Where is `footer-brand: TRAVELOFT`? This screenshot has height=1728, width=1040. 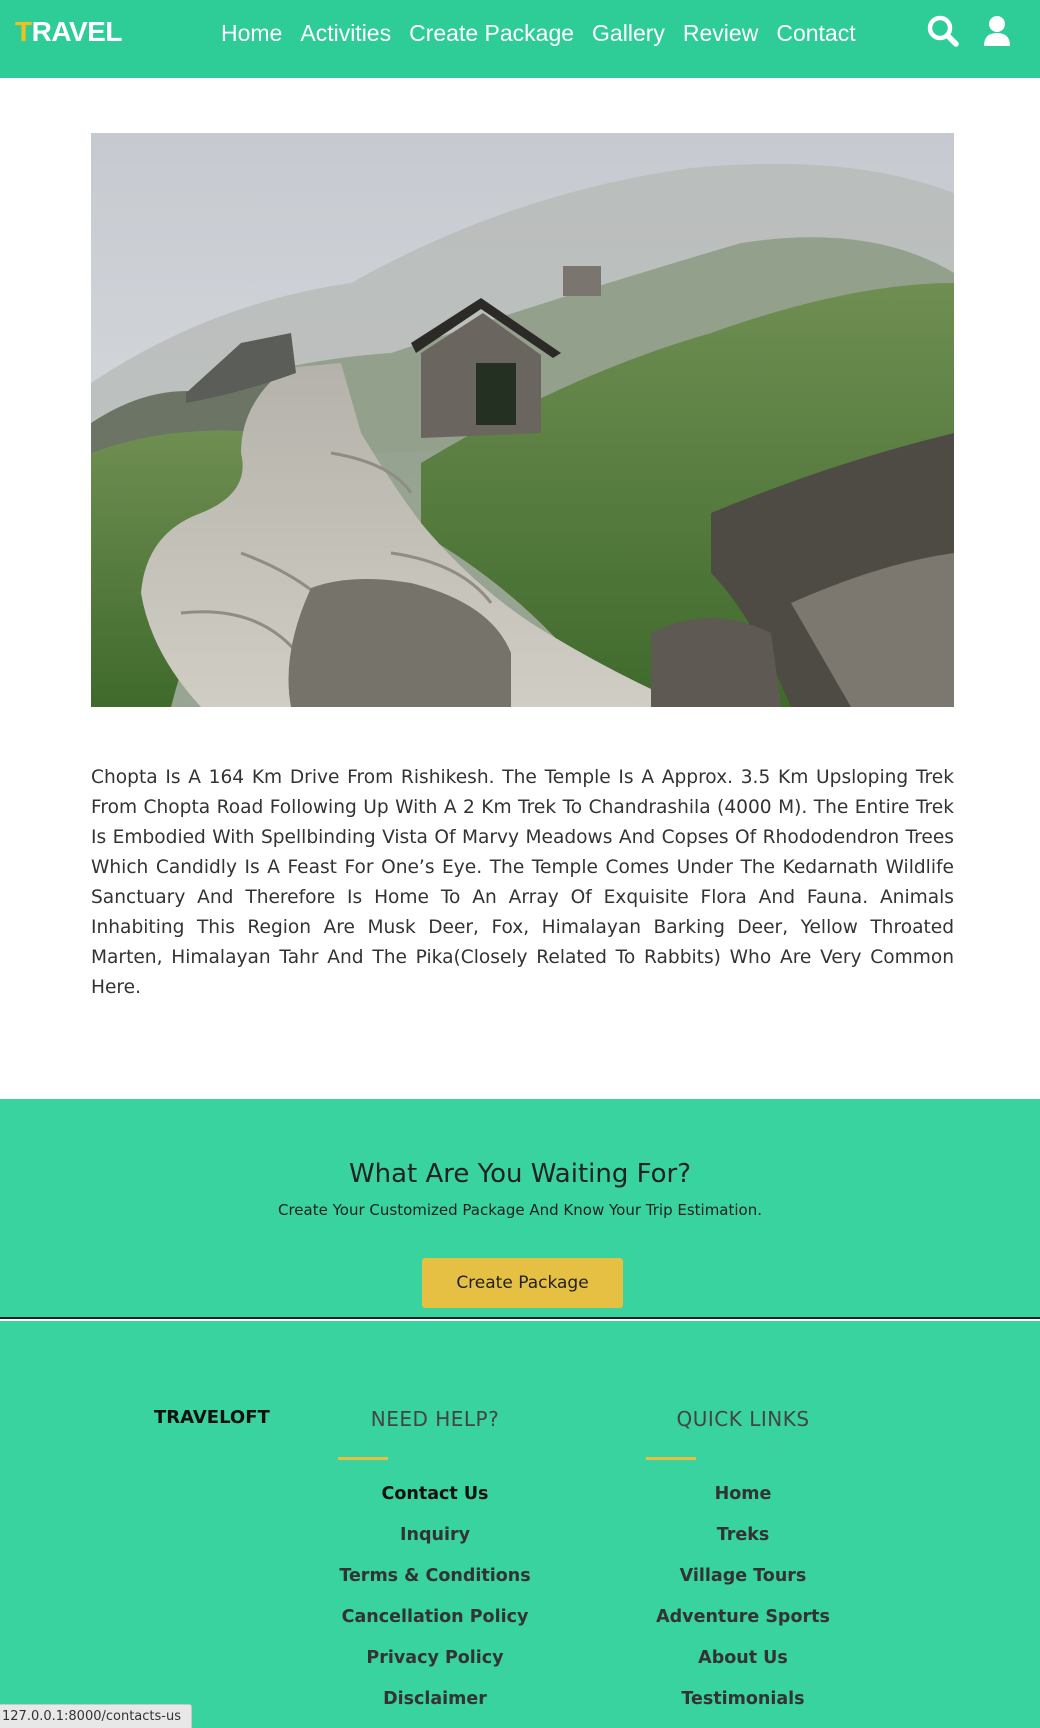 footer-brand: TRAVELOFT is located at coordinates (212, 1417).